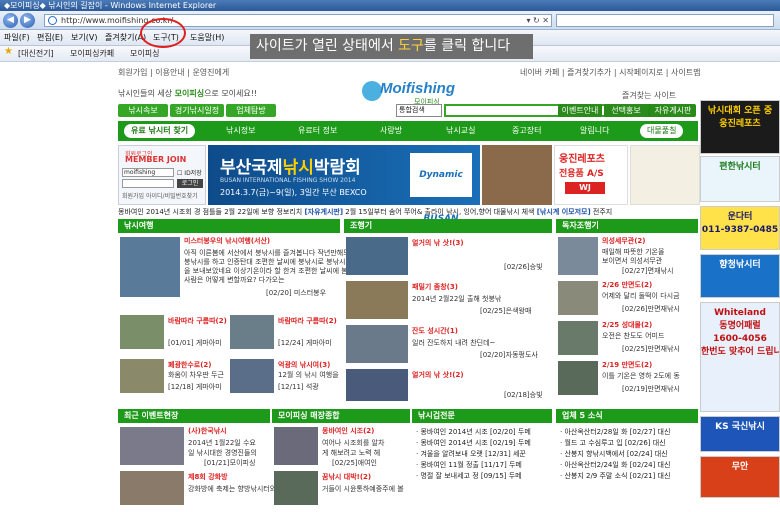  What do you see at coordinates (160, 131) in the screenshot?
I see `nav-paid-spots: 유료 낚시터 찾기` at bounding box center [160, 131].